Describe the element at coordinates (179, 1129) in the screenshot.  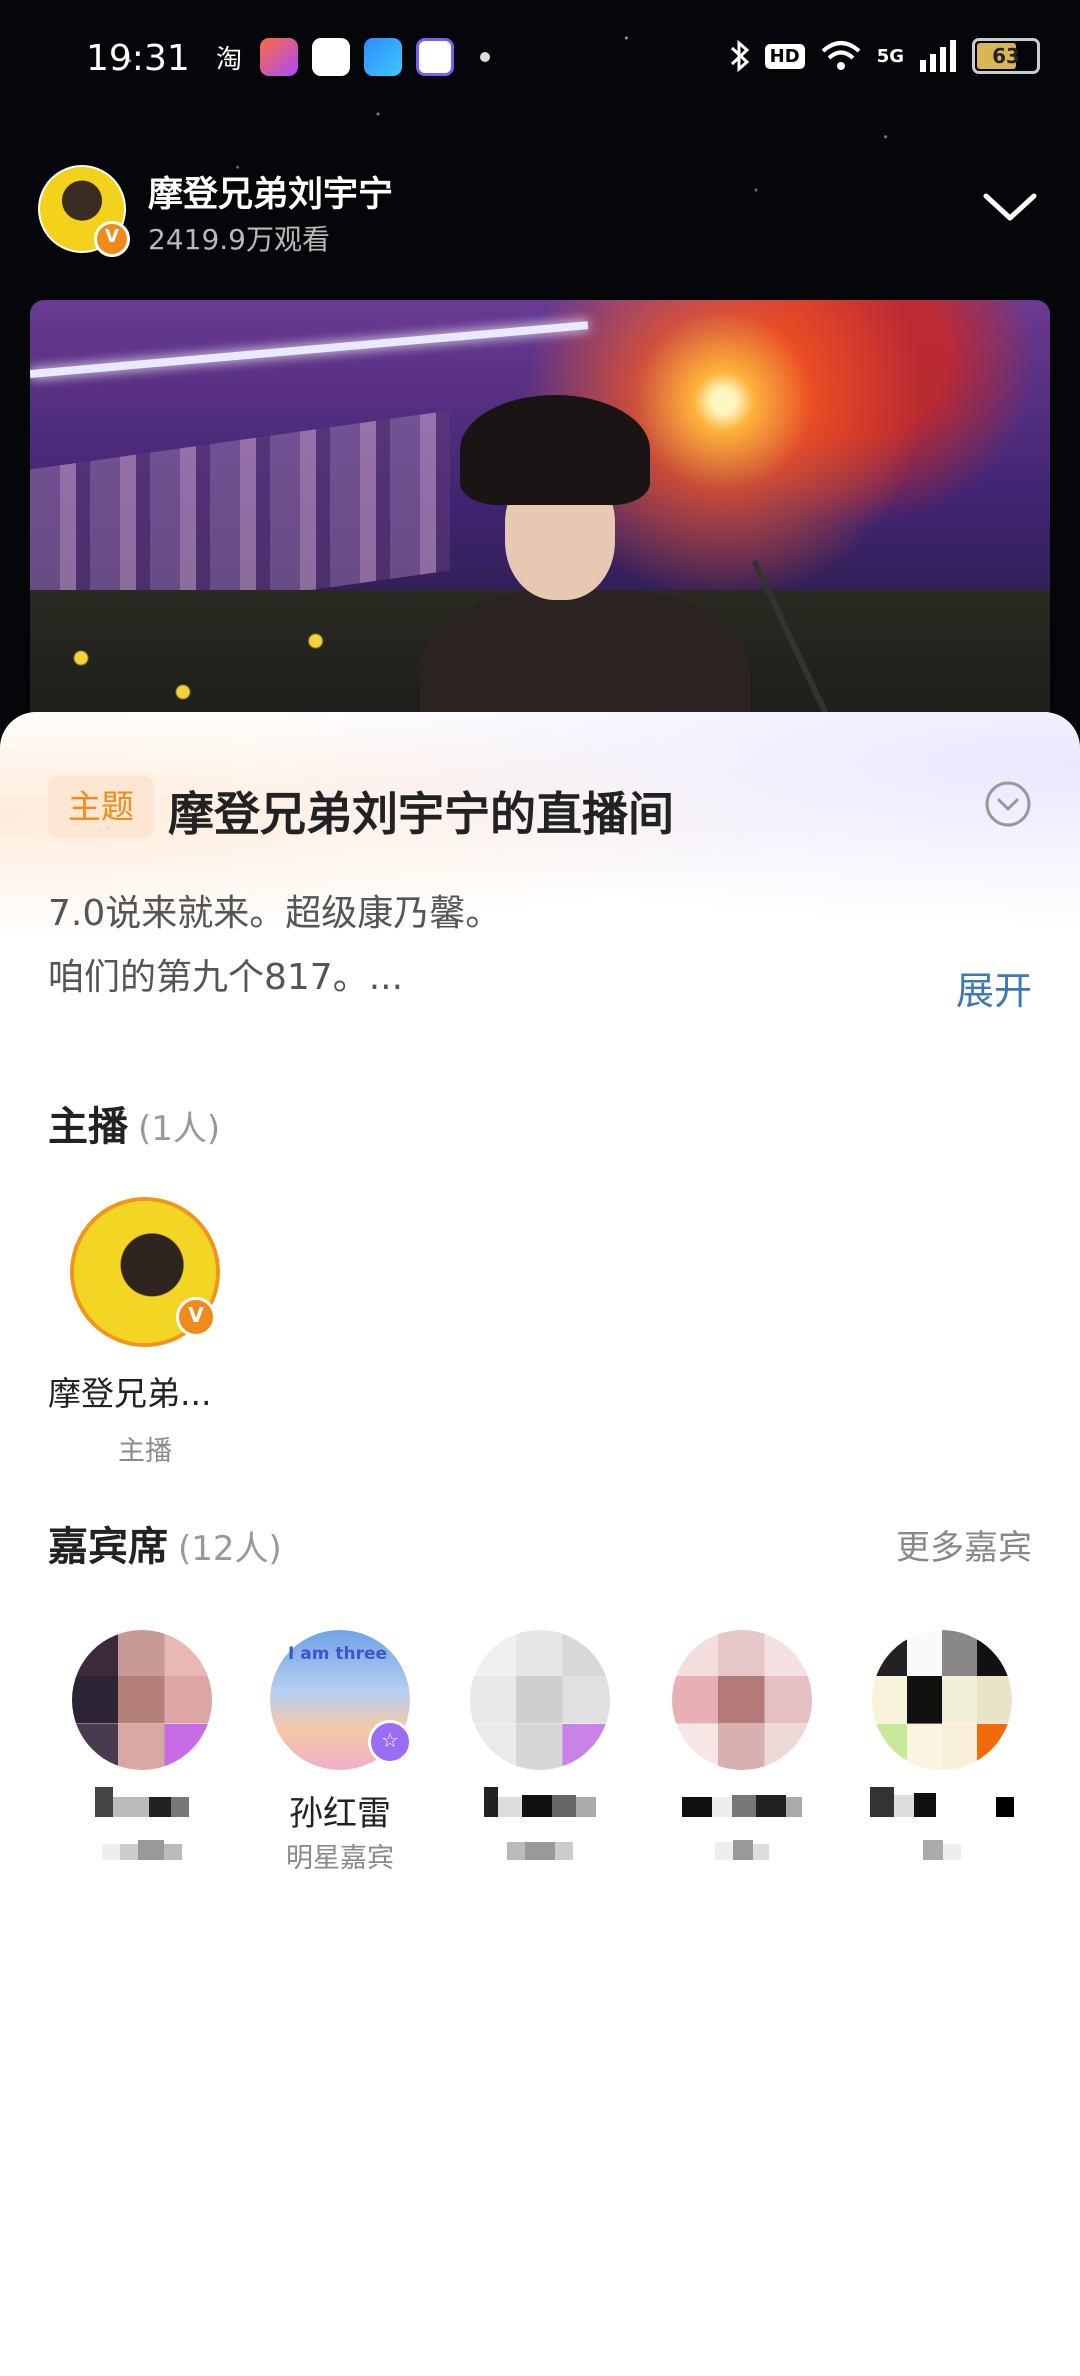
I see `anchor-count: (1人)` at that location.